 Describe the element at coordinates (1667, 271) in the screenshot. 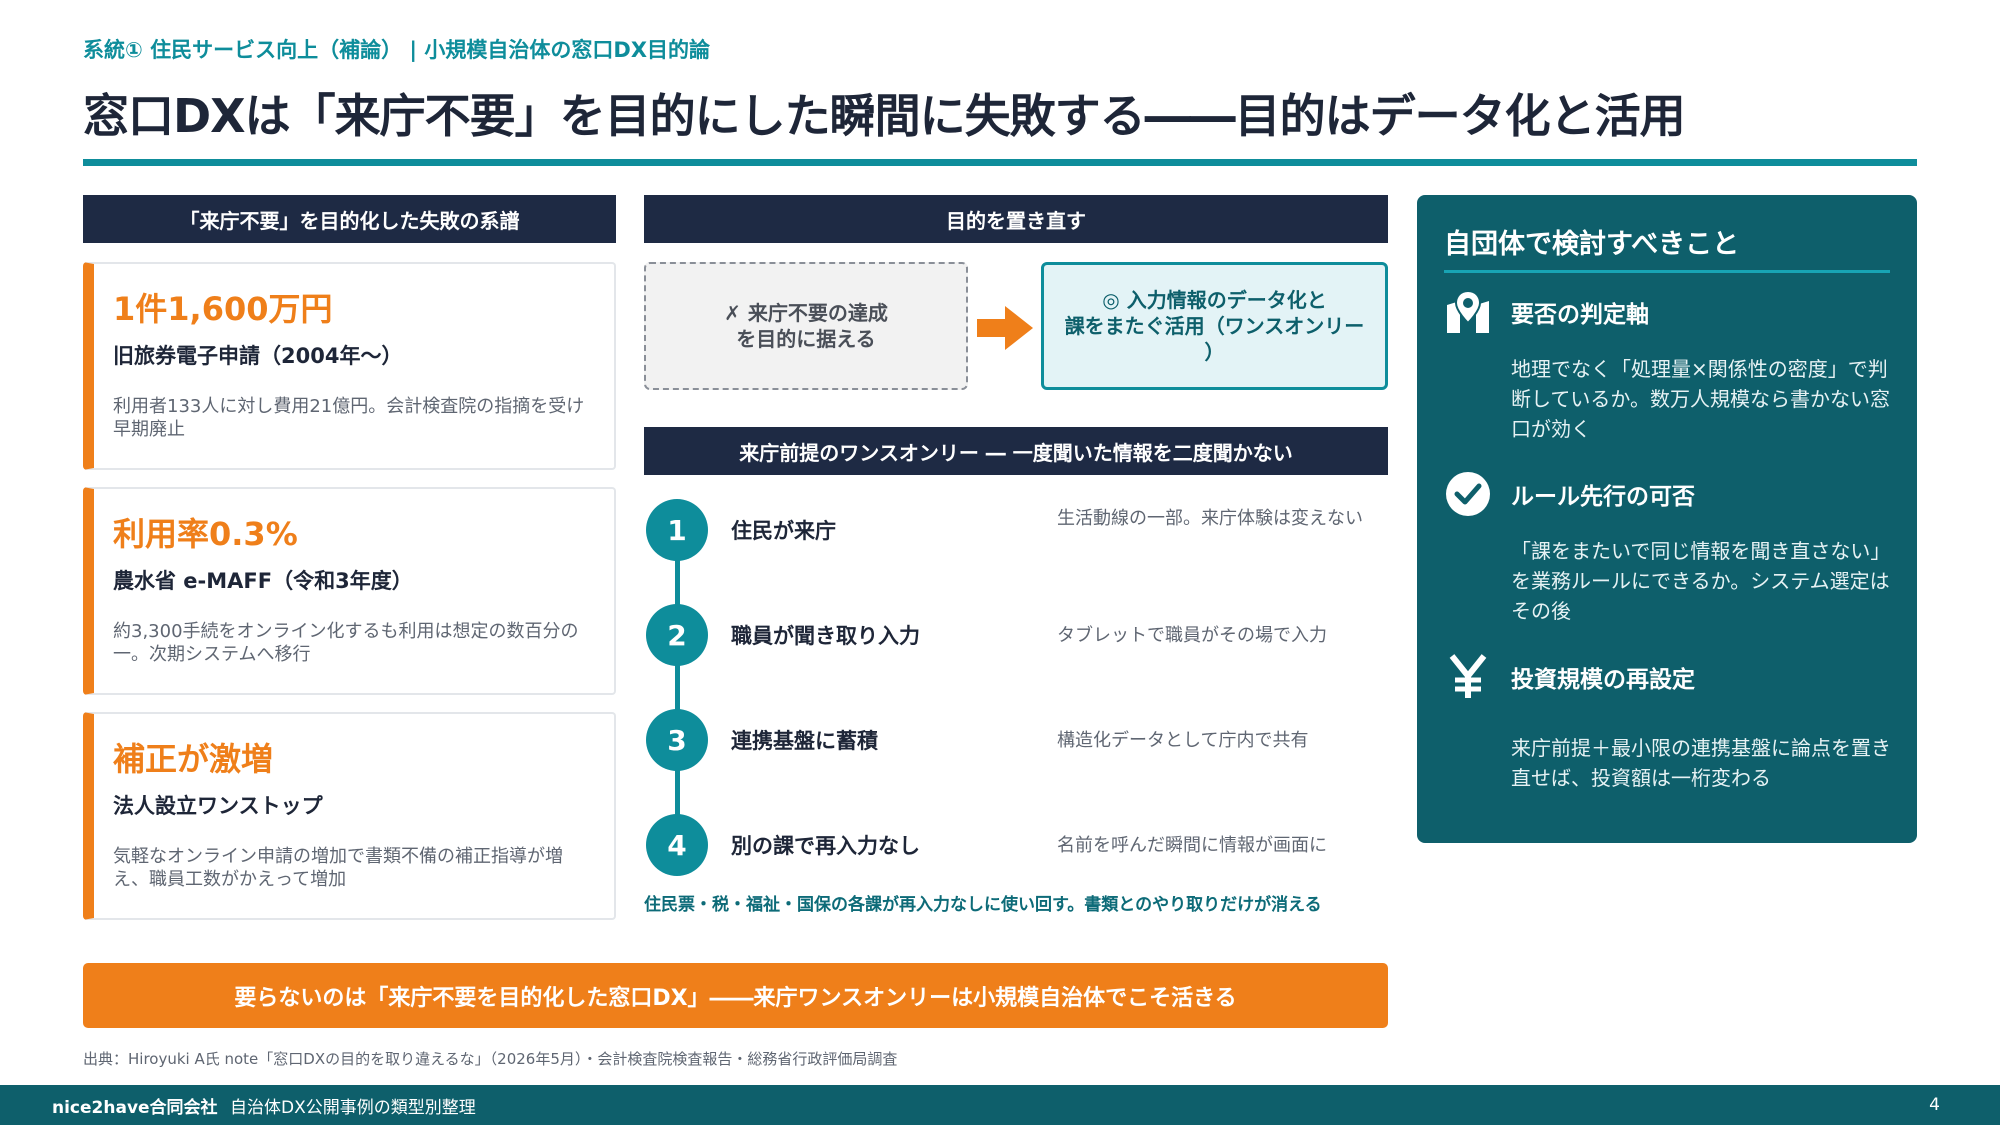

I see `panel-rule` at that location.